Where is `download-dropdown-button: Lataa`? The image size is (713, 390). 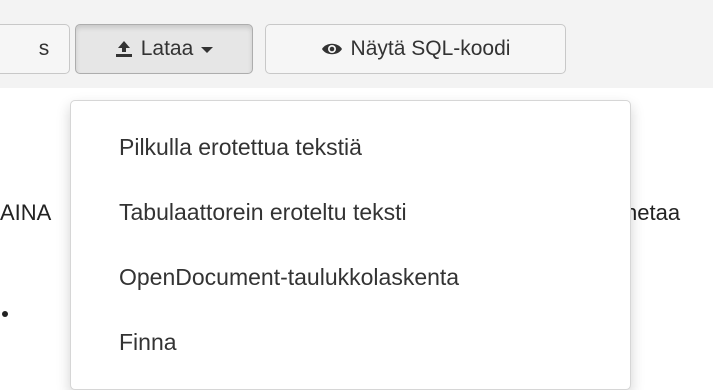 download-dropdown-button: Lataa is located at coordinates (164, 49).